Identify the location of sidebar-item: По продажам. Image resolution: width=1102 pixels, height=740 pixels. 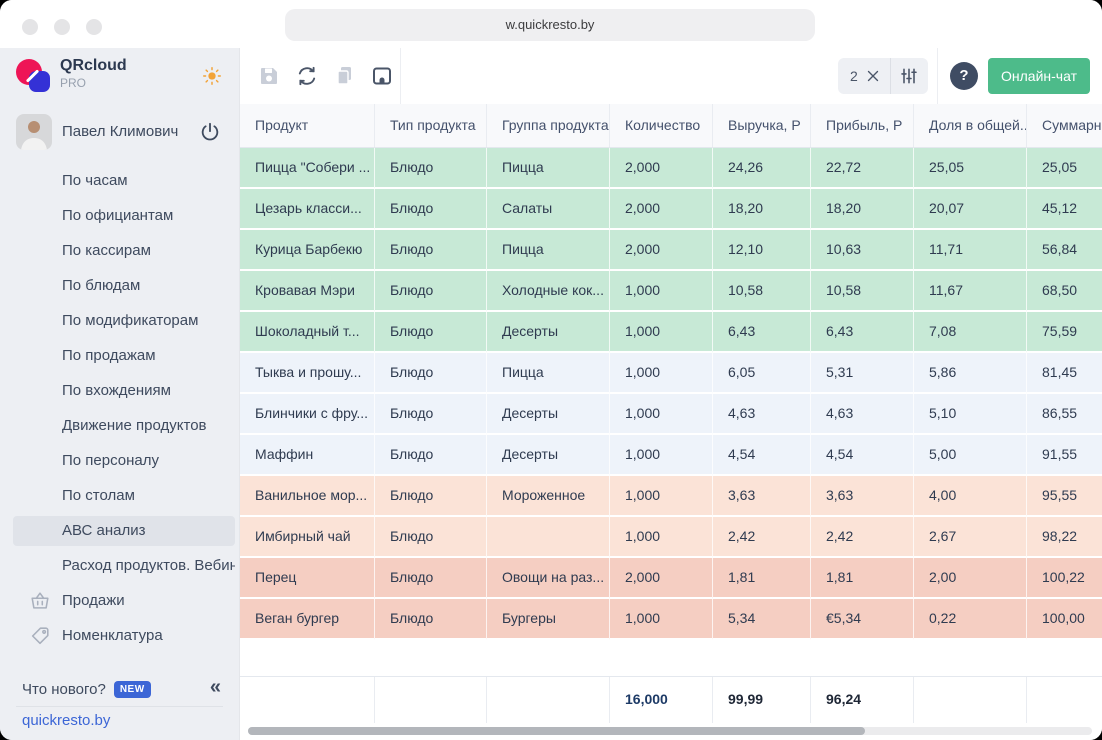
(124, 356).